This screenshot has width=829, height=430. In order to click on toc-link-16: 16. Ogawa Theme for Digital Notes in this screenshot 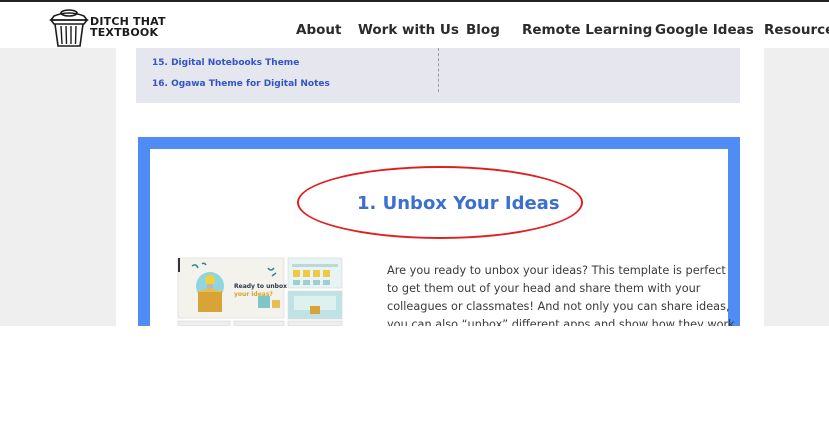, I will do `click(241, 84)`.